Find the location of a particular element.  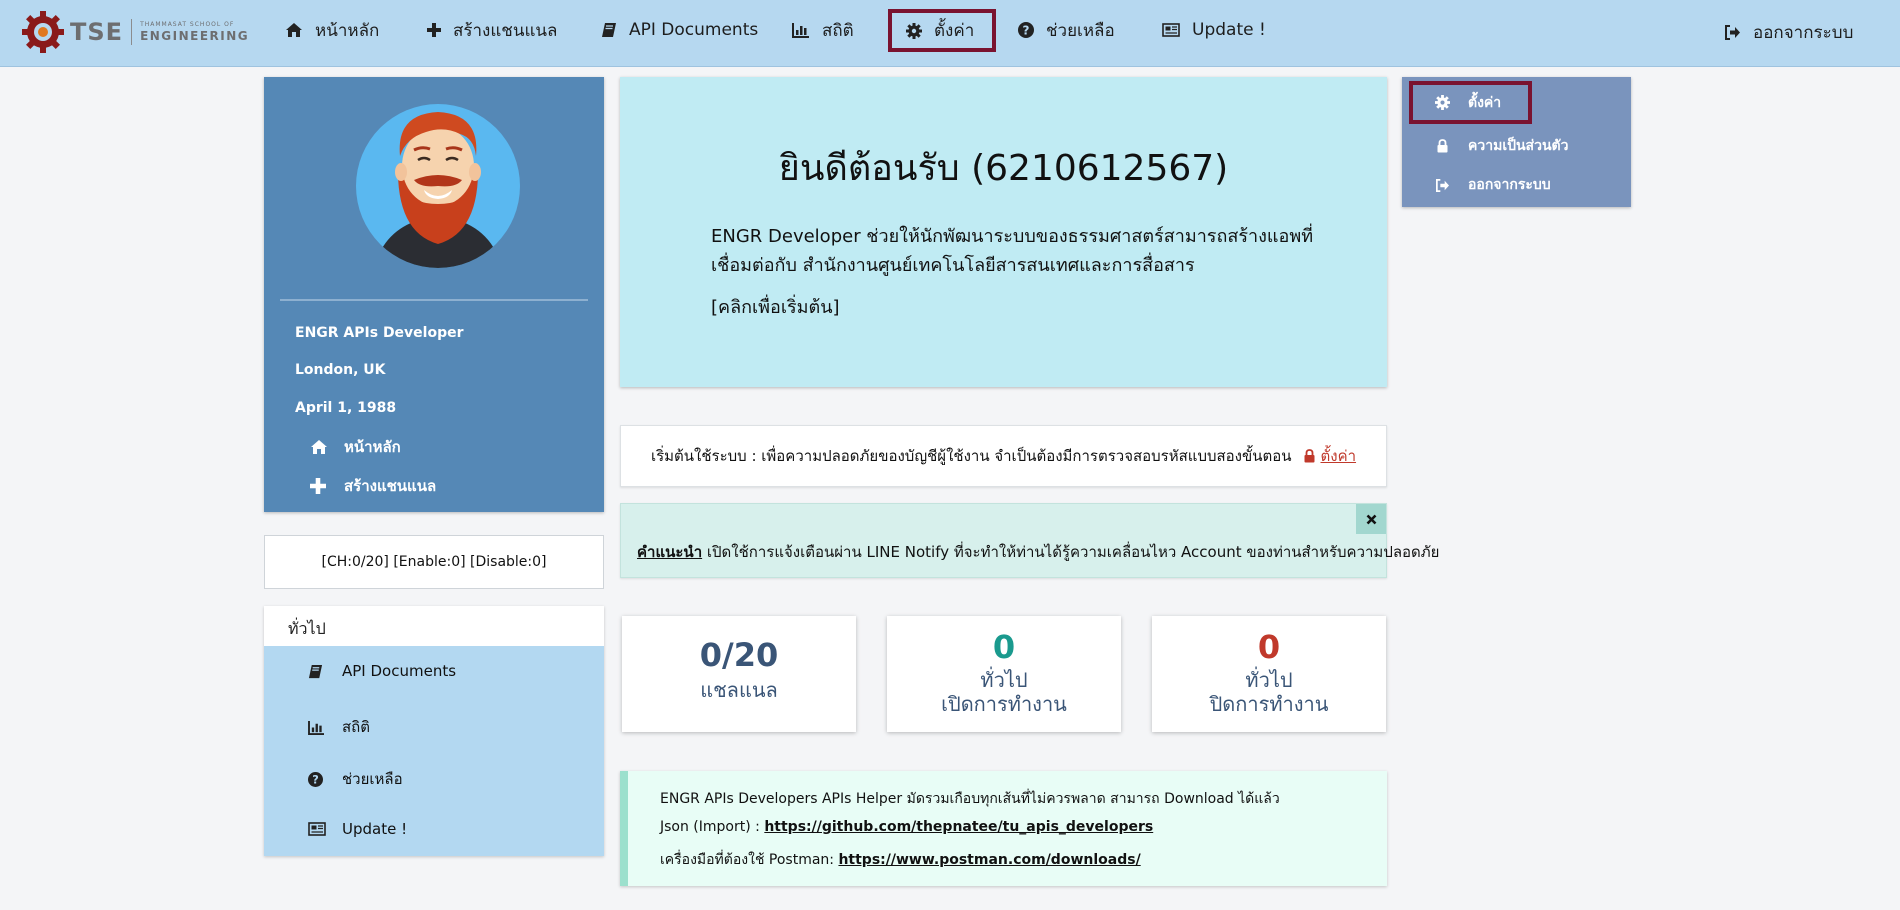

general-item-api-documents-label: API Documents is located at coordinates (399, 671).